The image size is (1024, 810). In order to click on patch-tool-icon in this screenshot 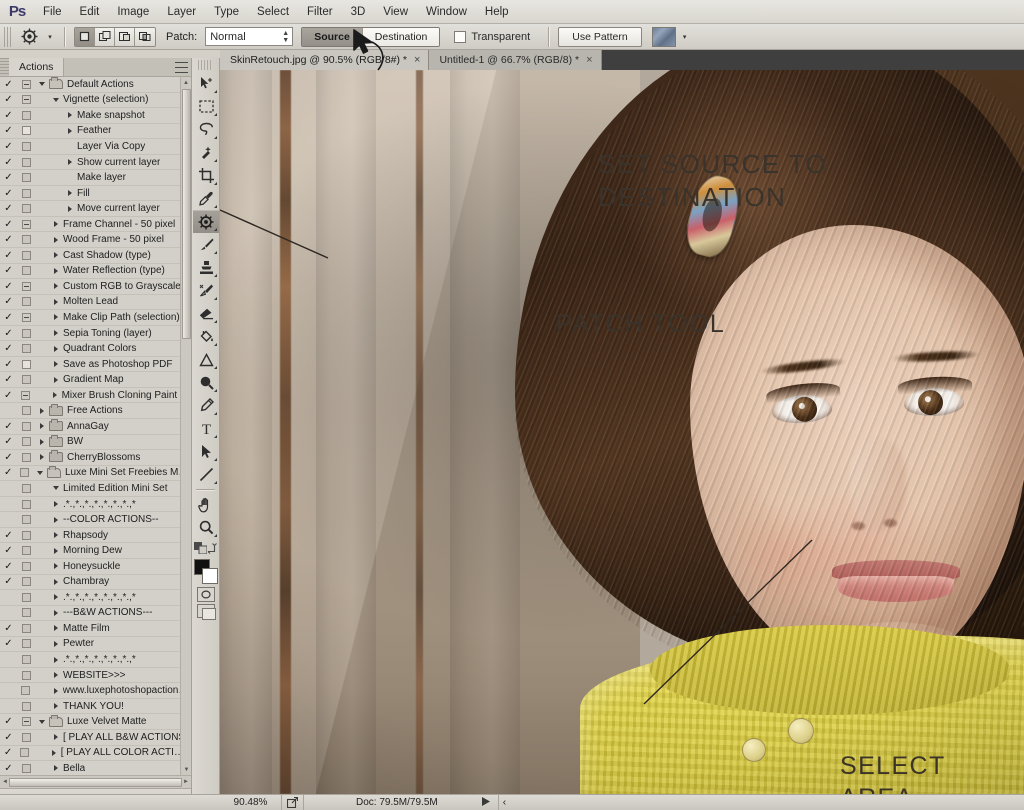, I will do `click(29, 37)`.